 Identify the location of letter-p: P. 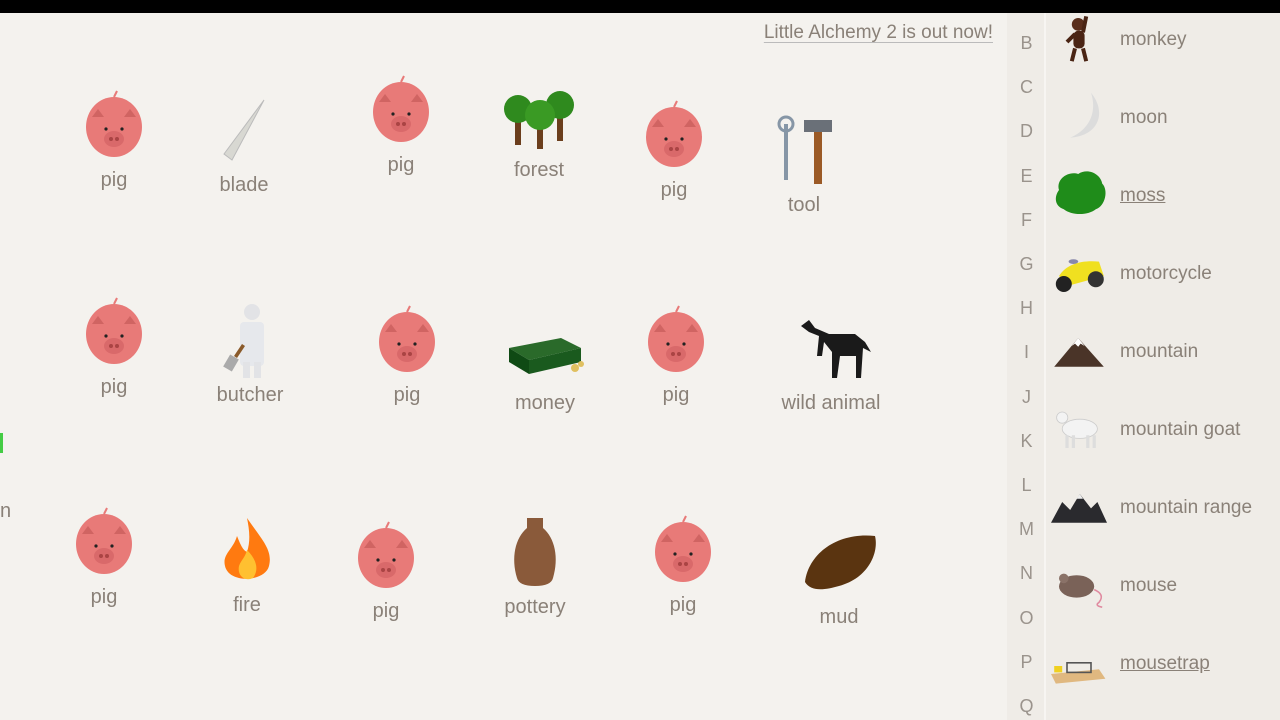
(1026, 662).